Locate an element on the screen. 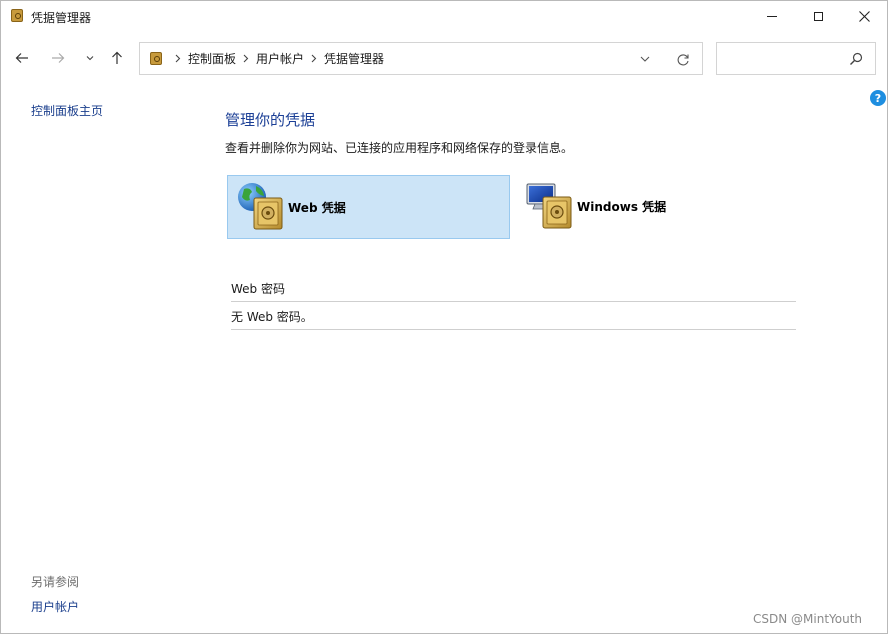  empty-passwords-message: 无 Web 密码。 is located at coordinates (272, 317).